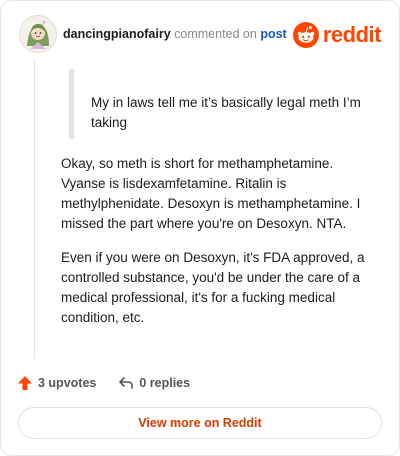 The image size is (400, 456). I want to click on user-avatar, so click(38, 34).